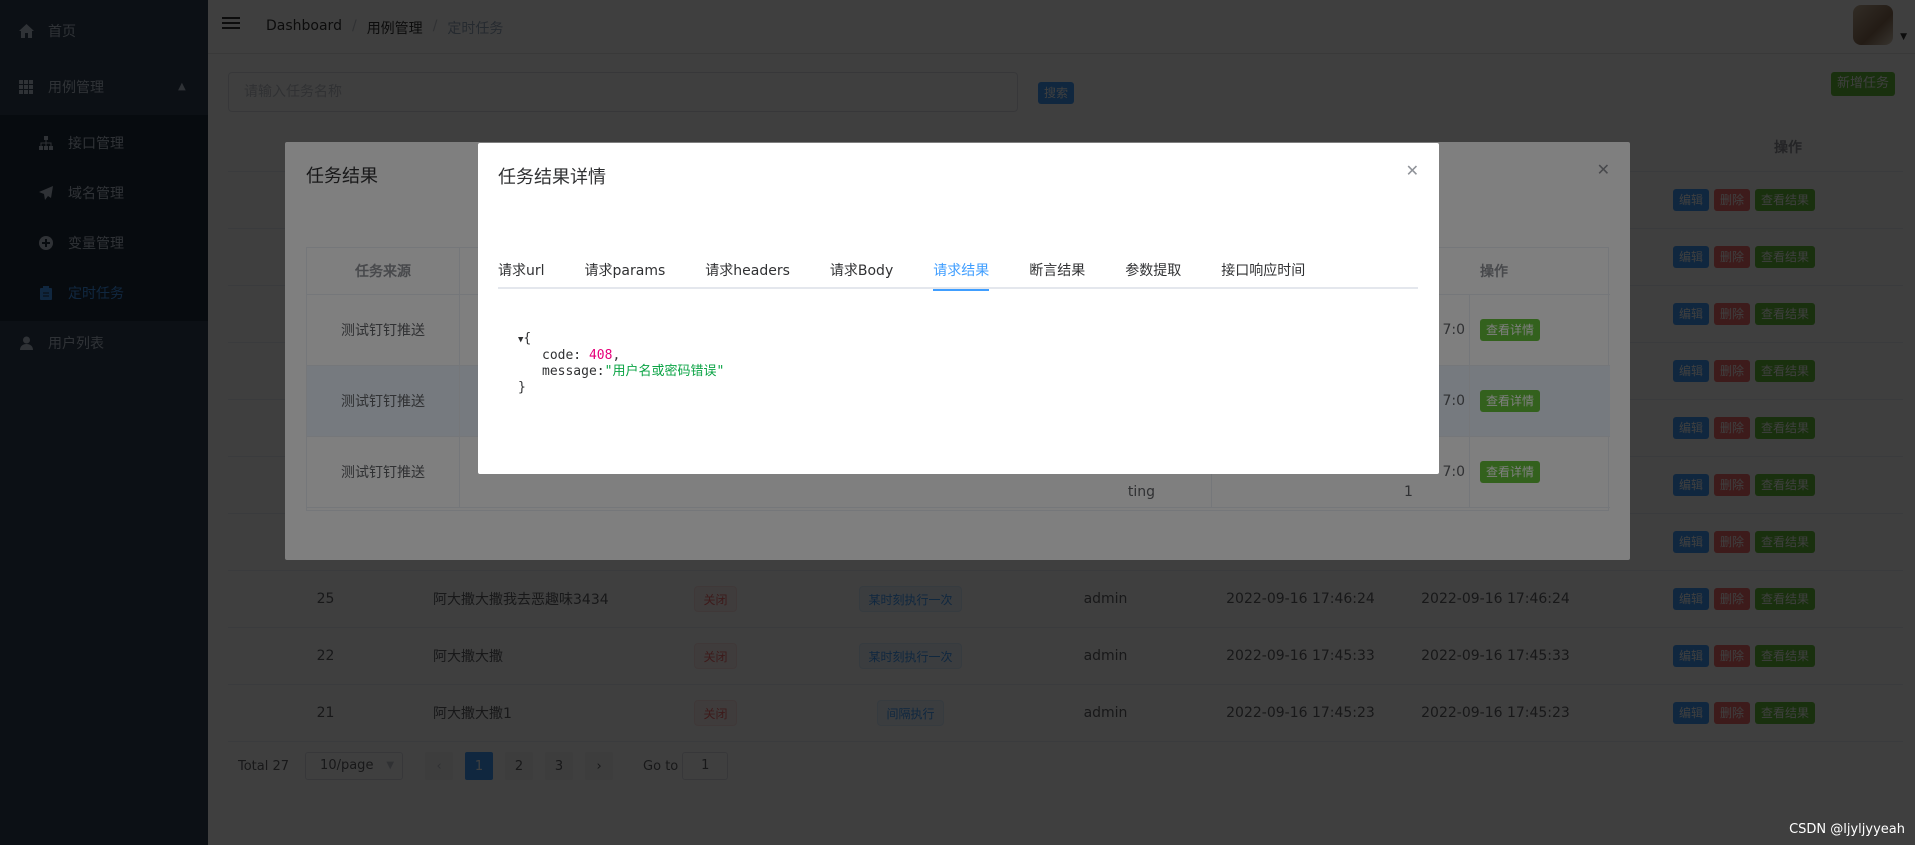 The height and width of the screenshot is (845, 1915). I want to click on json-key-code: code:, so click(562, 355).